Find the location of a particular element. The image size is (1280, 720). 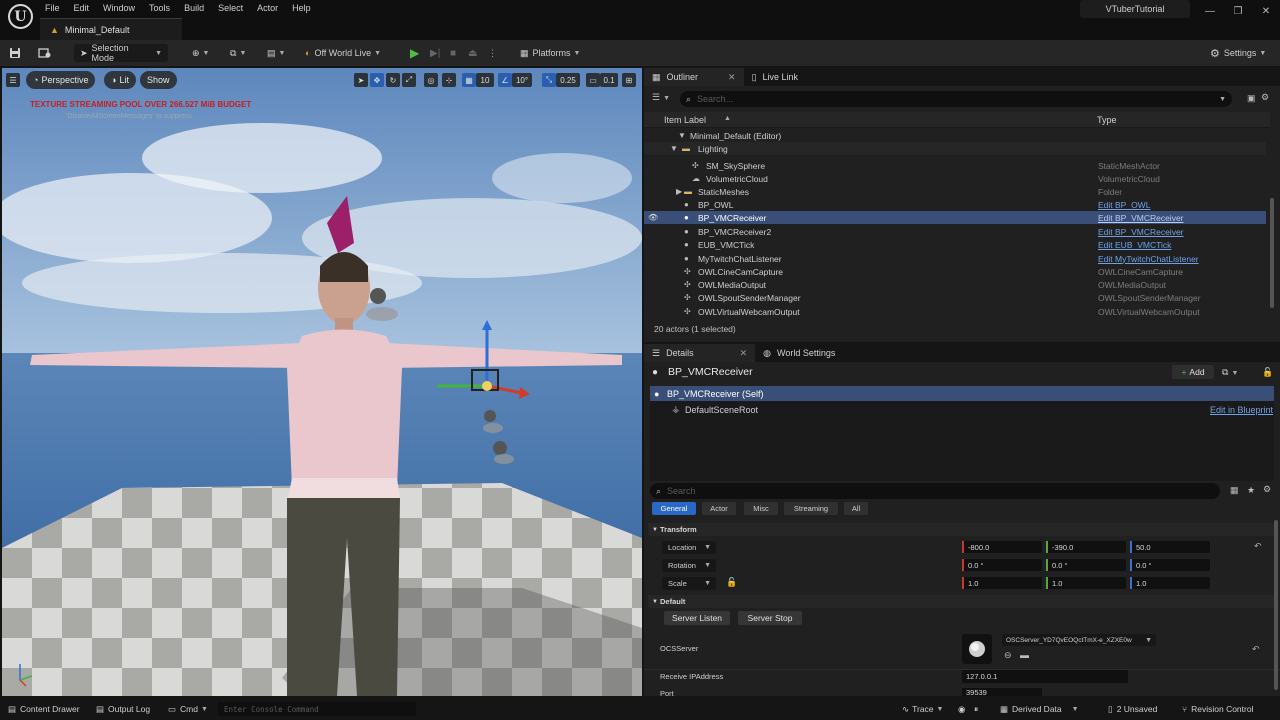

perspective-button: ◔ Perspective is located at coordinates (61, 80).